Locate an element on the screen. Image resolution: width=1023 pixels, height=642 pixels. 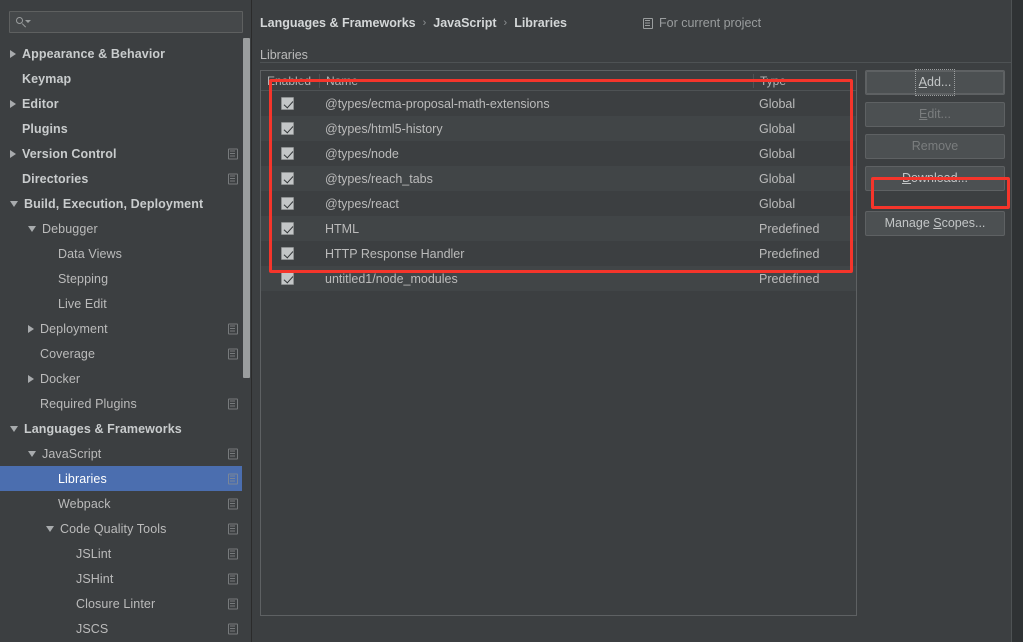
sidebar-item-jscs: JSCS is located at coordinates (125, 628).